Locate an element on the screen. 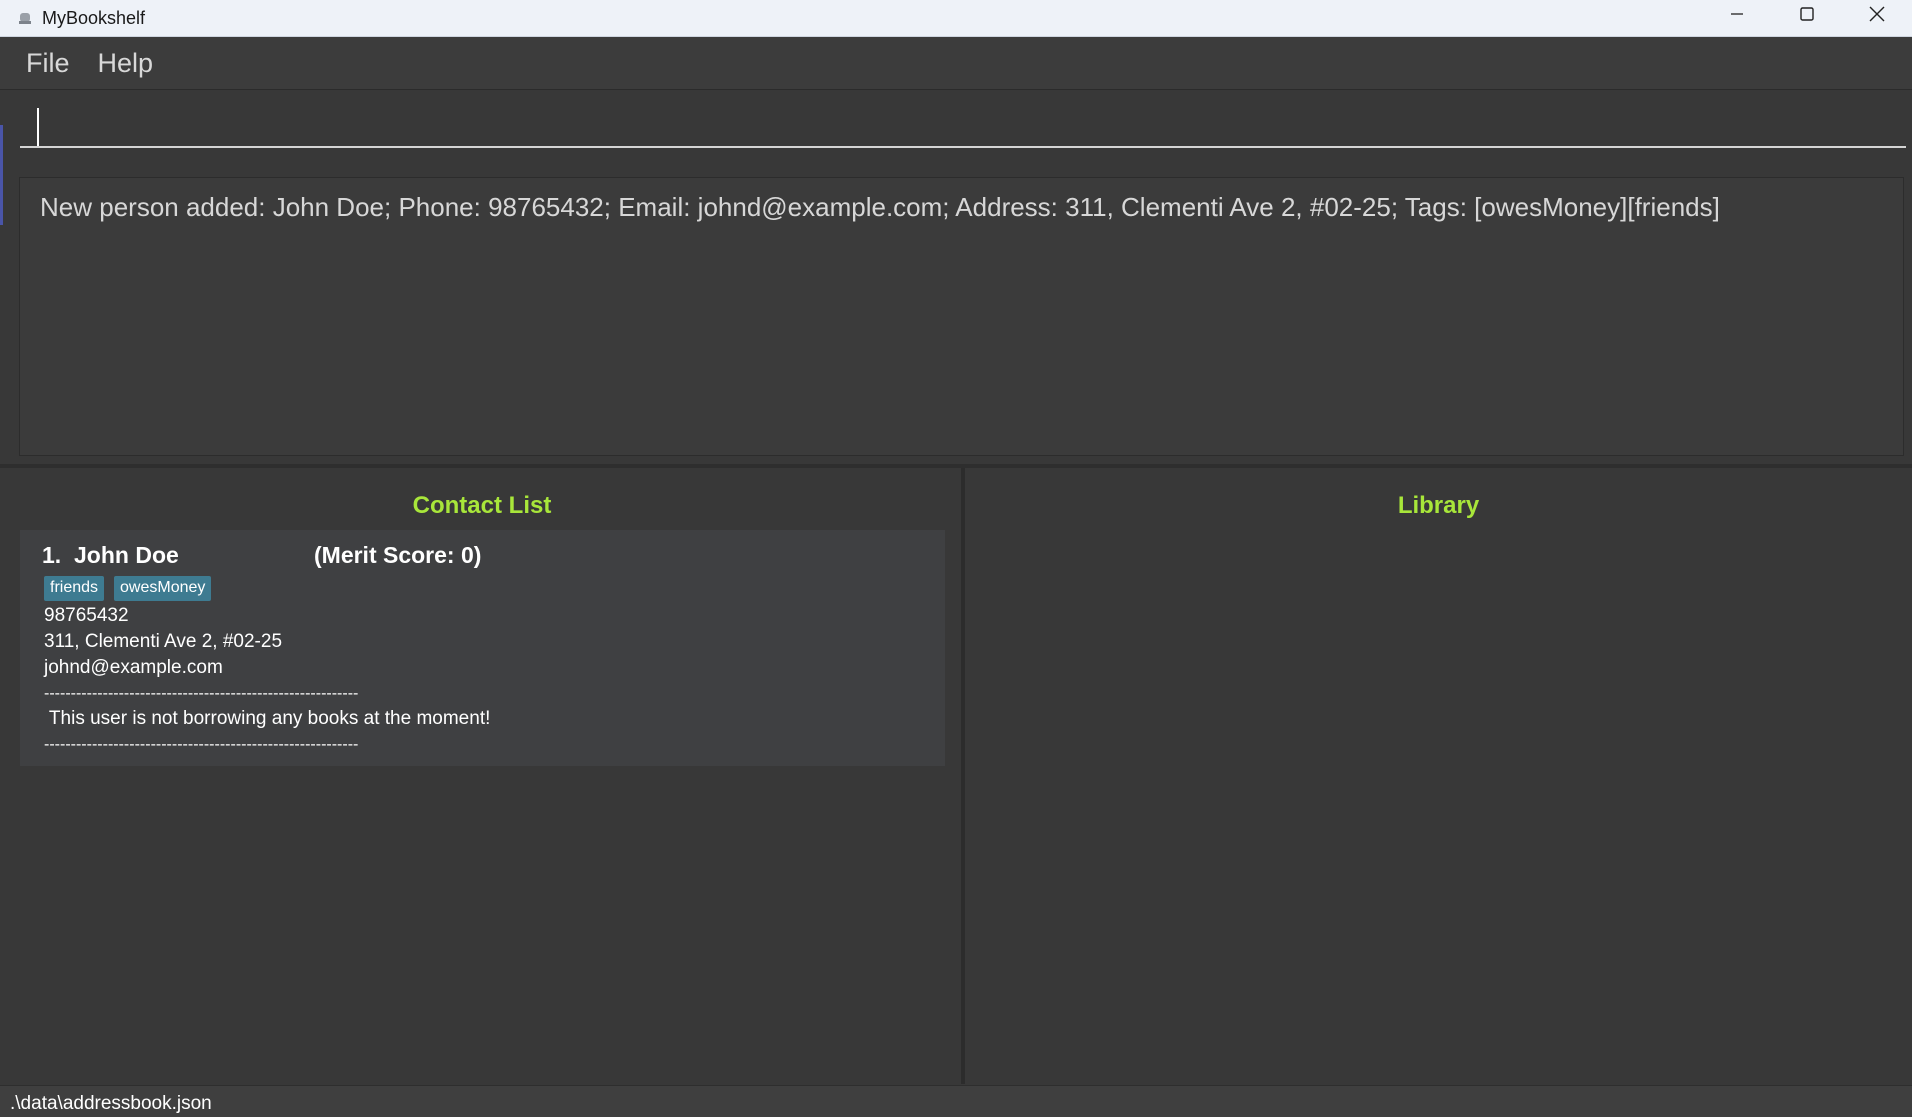 This screenshot has width=1912, height=1117. merit-score: (Merit Score: 0) is located at coordinates (398, 555).